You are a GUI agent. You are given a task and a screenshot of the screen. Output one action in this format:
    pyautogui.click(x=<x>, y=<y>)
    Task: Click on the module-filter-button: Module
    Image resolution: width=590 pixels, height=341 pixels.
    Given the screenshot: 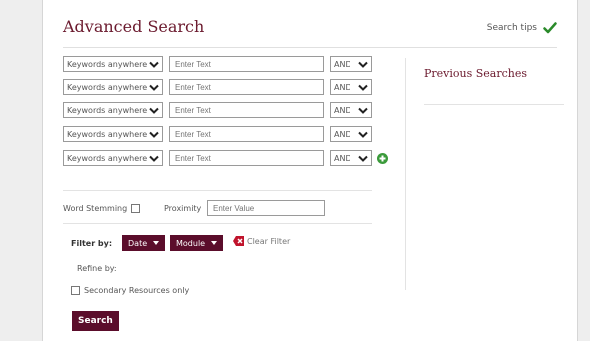 What is the action you would take?
    pyautogui.click(x=197, y=243)
    